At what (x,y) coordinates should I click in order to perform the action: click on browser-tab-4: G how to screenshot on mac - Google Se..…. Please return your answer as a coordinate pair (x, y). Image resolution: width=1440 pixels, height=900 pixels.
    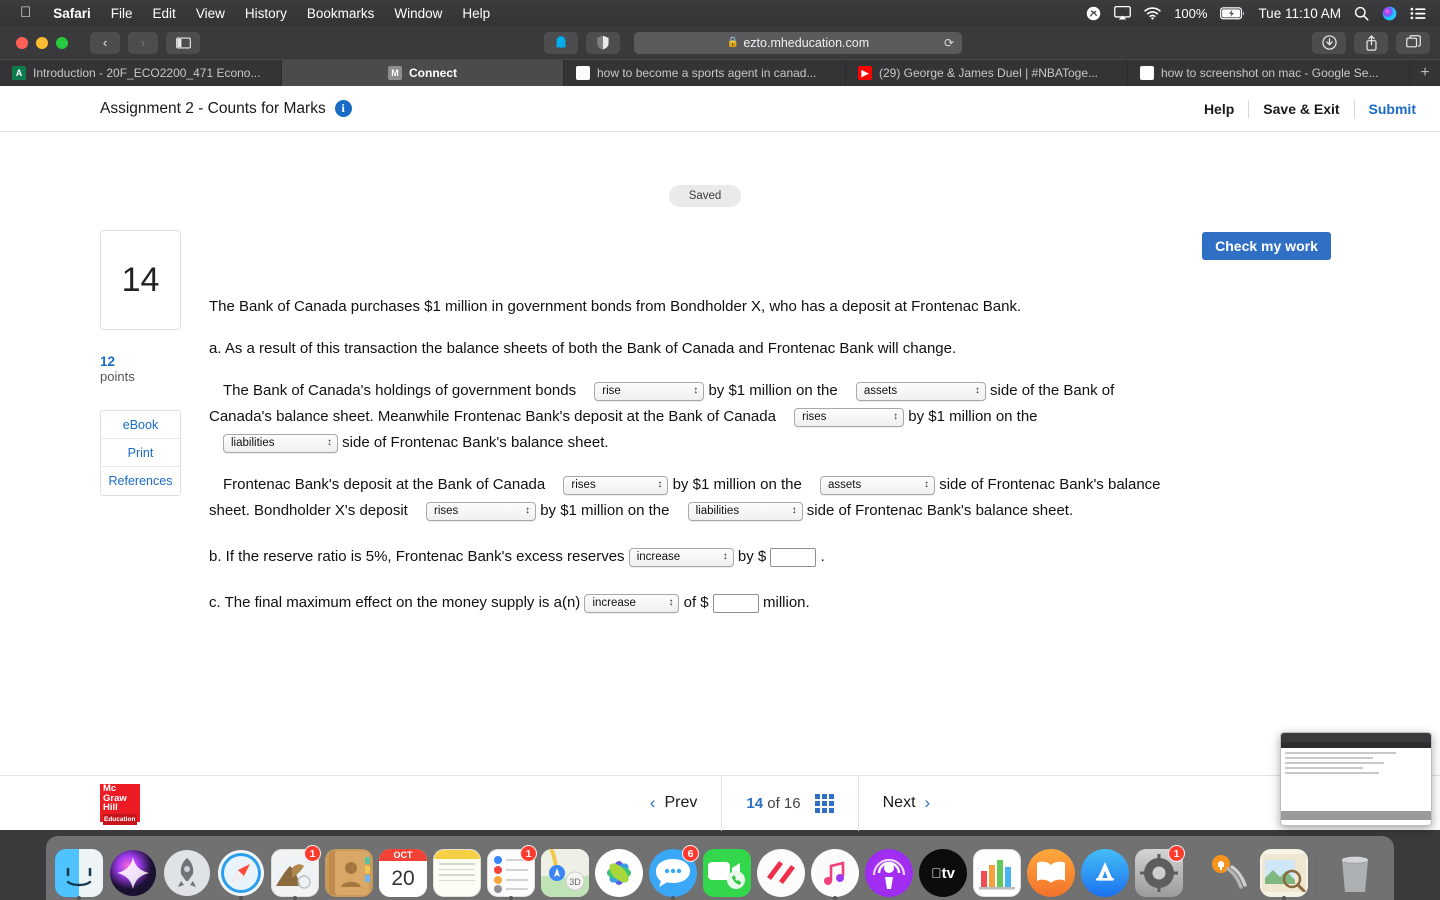
    Looking at the image, I should click on (1269, 73).